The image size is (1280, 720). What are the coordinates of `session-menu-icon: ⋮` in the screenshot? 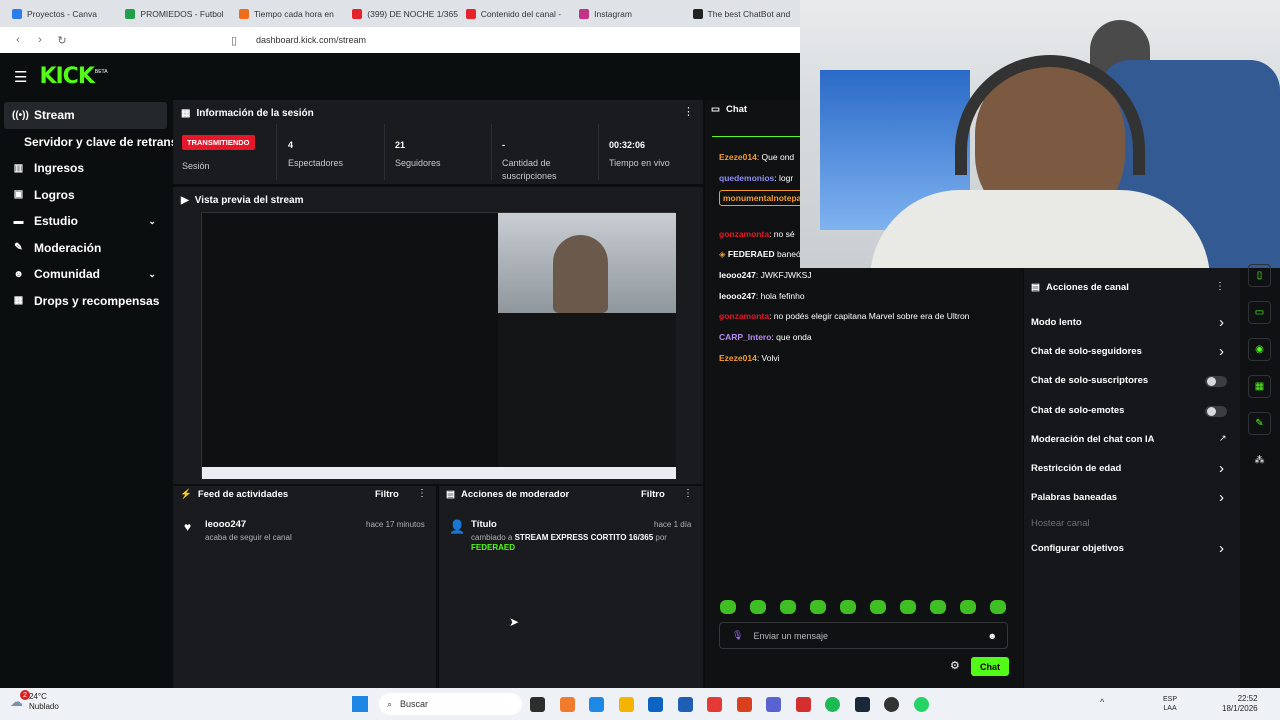 It's located at (688, 111).